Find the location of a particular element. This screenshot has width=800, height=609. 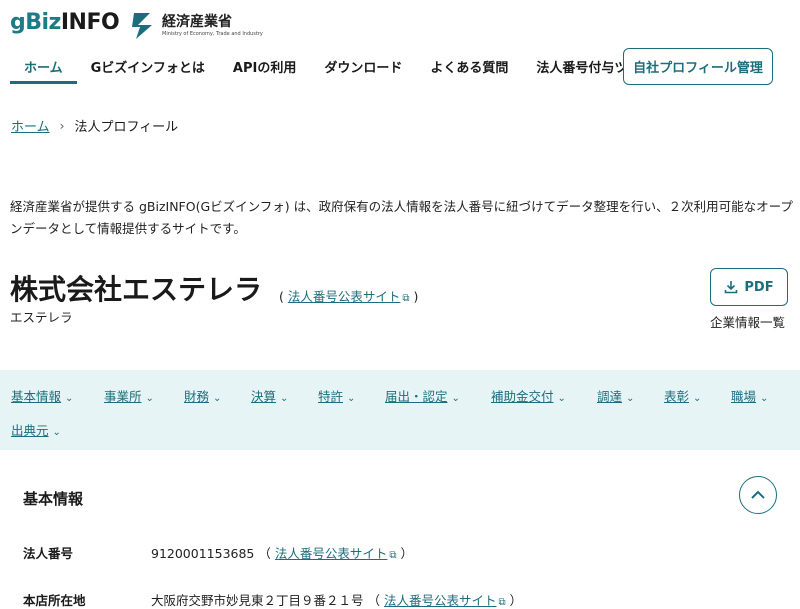

collapse-section-button is located at coordinates (758, 495).